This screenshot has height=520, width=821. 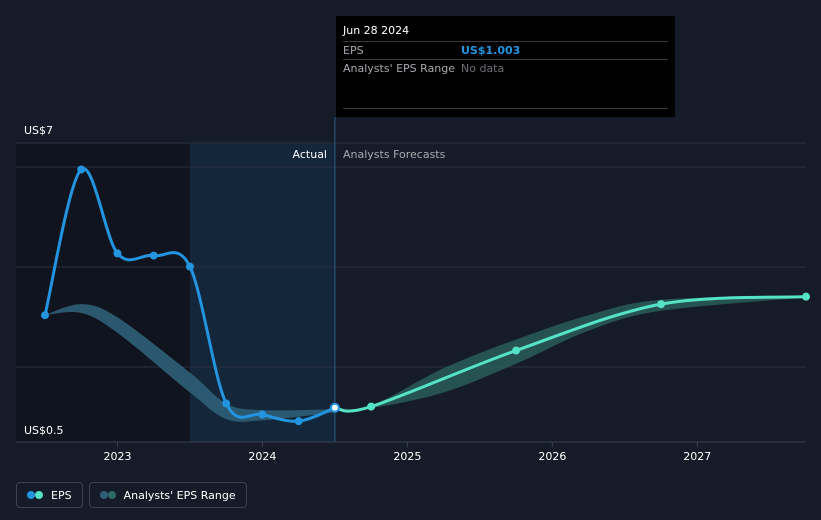 What do you see at coordinates (552, 456) in the screenshot?
I see `x-tick-label: 2026` at bounding box center [552, 456].